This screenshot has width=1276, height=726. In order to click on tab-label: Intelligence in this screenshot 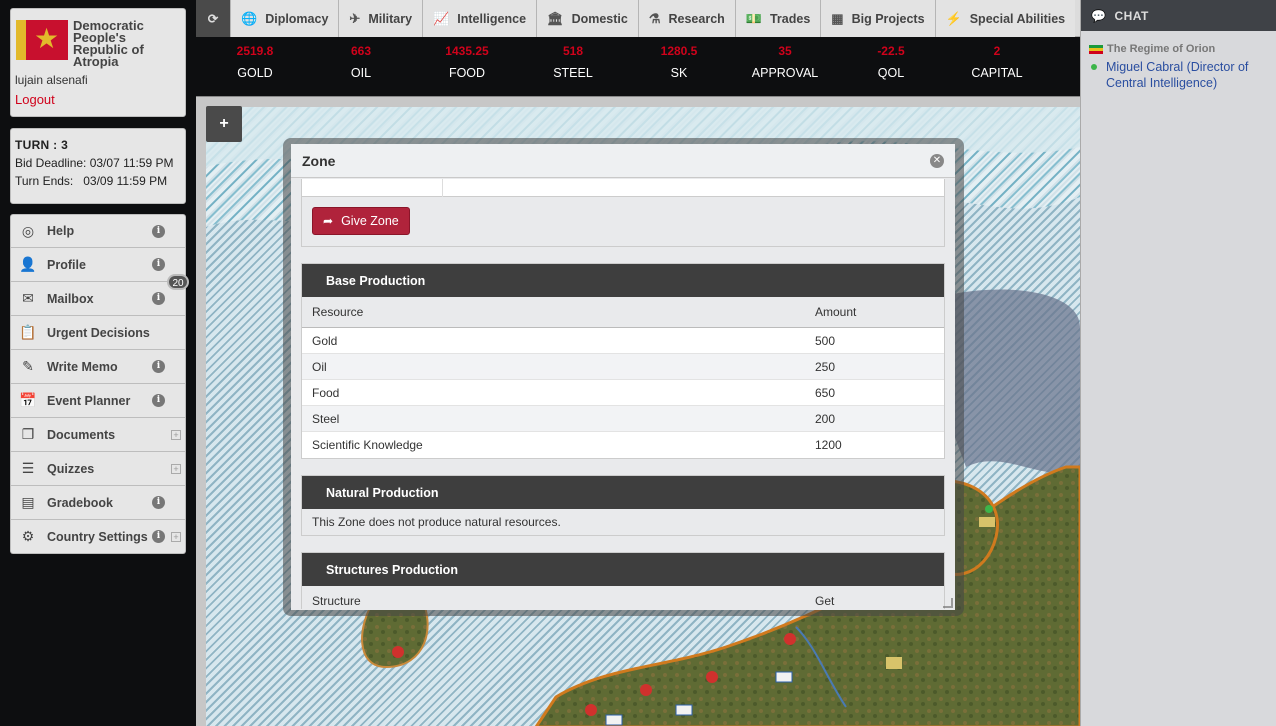, I will do `click(492, 18)`.